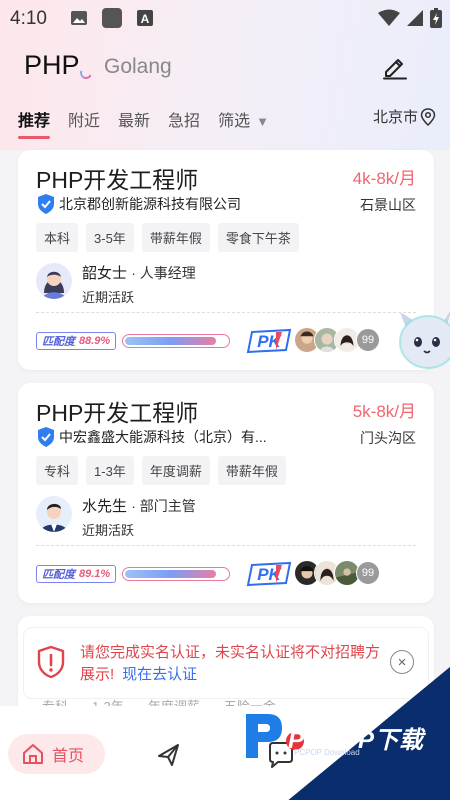  Describe the element at coordinates (184, 119) in the screenshot. I see `tab-urgent: 急招` at that location.